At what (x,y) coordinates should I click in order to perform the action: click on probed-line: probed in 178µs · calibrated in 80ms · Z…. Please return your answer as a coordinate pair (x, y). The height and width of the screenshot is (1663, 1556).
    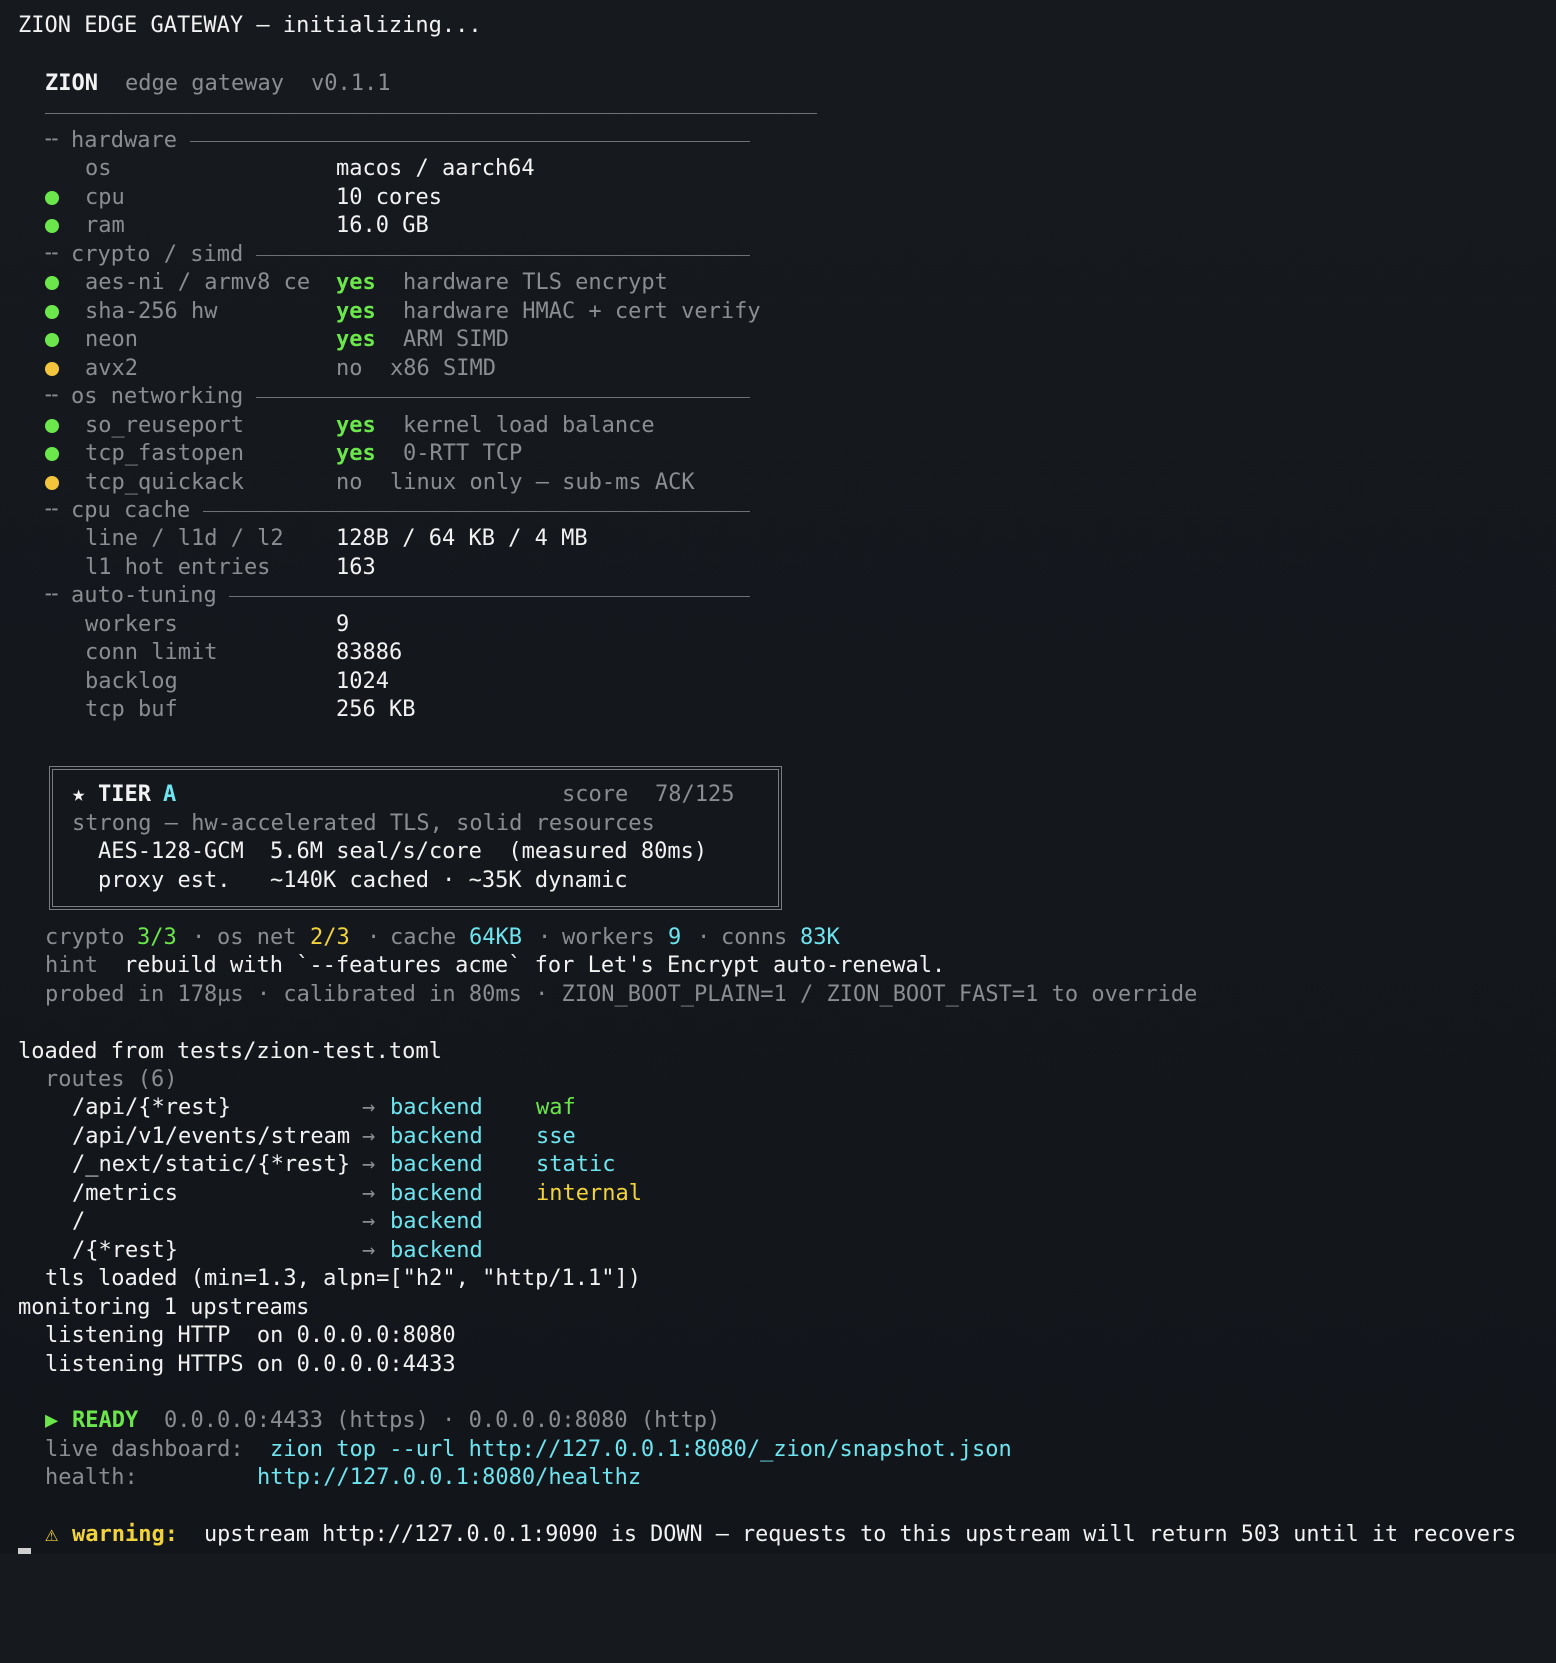
    Looking at the image, I should click on (621, 994).